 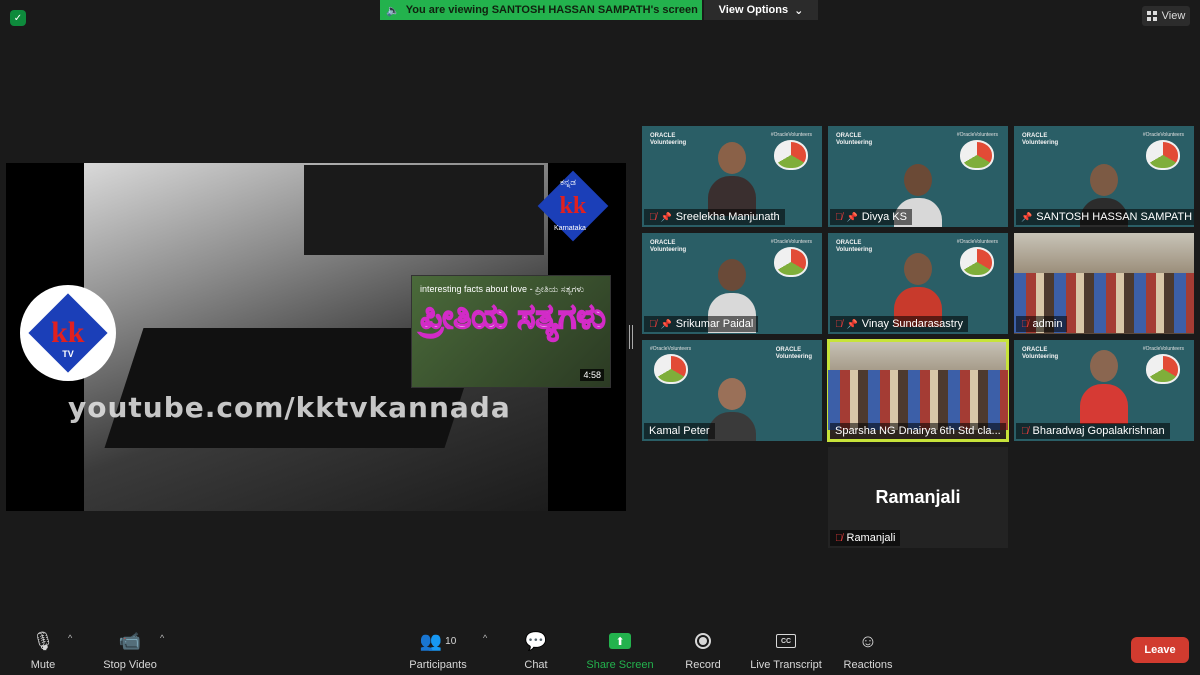 I want to click on kk-karnataka-logo-bottom: Karnataka, so click(x=570, y=228).